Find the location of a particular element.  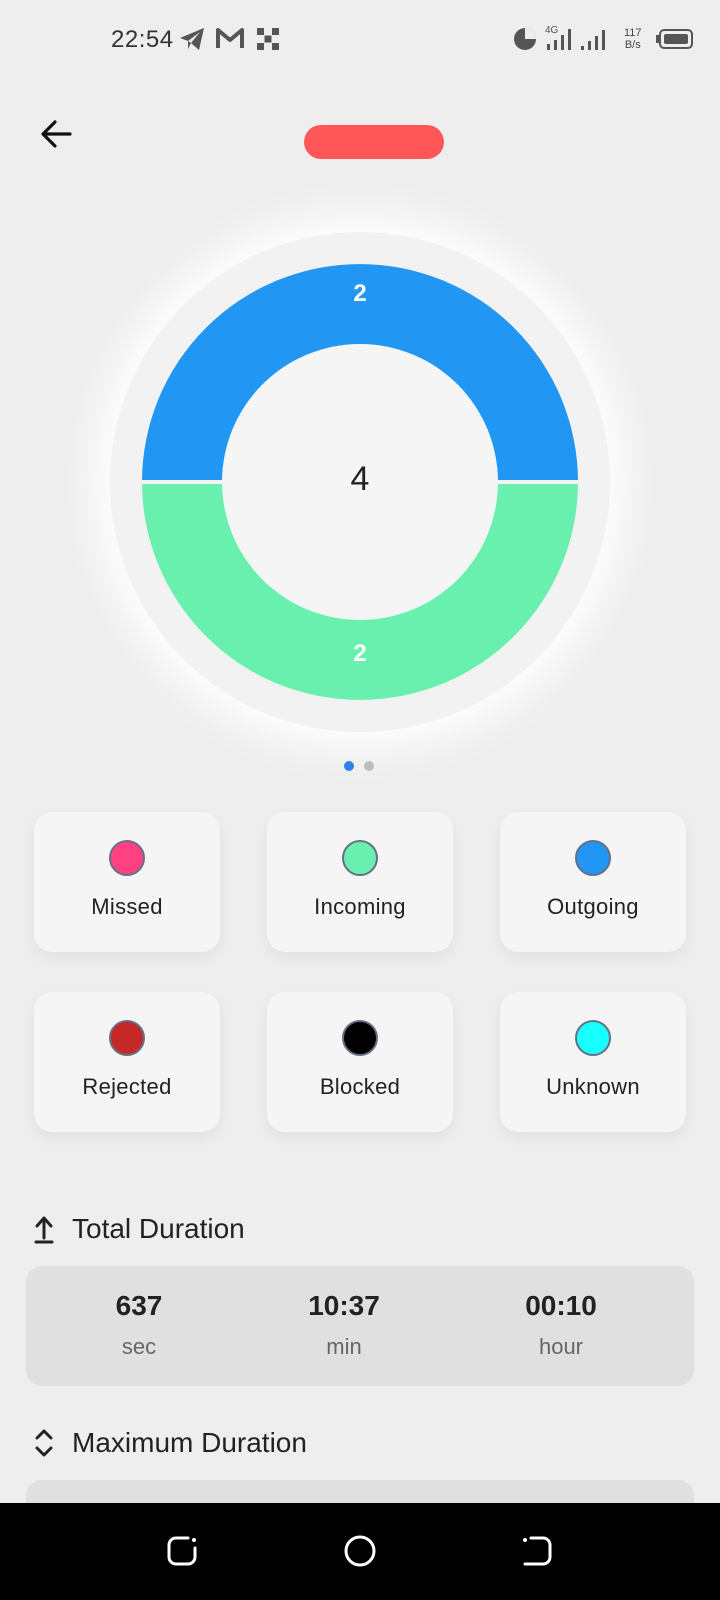

duration-unit: min is located at coordinates (344, 1346).